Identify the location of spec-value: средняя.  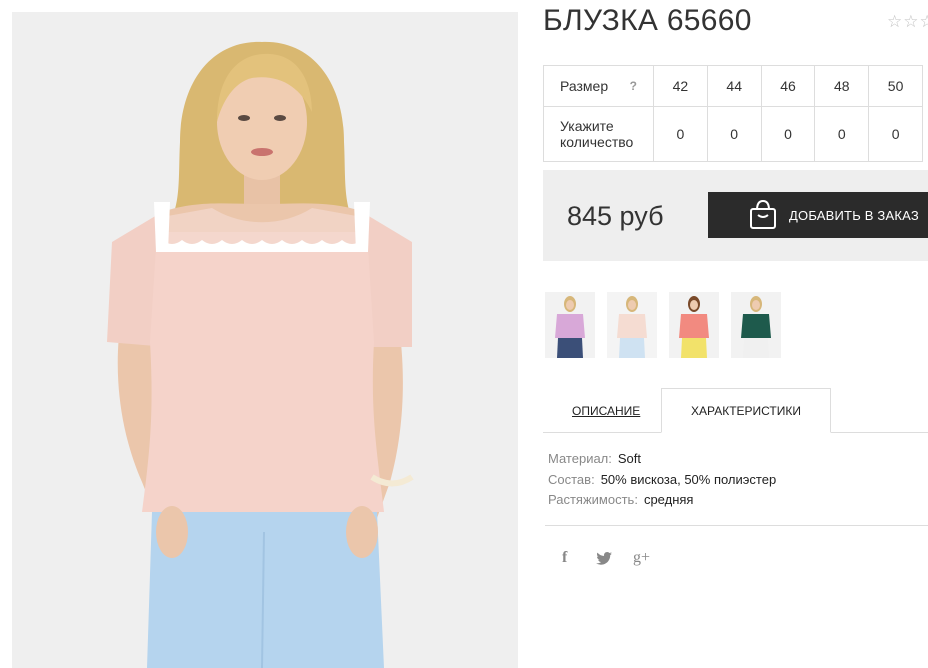
(668, 499).